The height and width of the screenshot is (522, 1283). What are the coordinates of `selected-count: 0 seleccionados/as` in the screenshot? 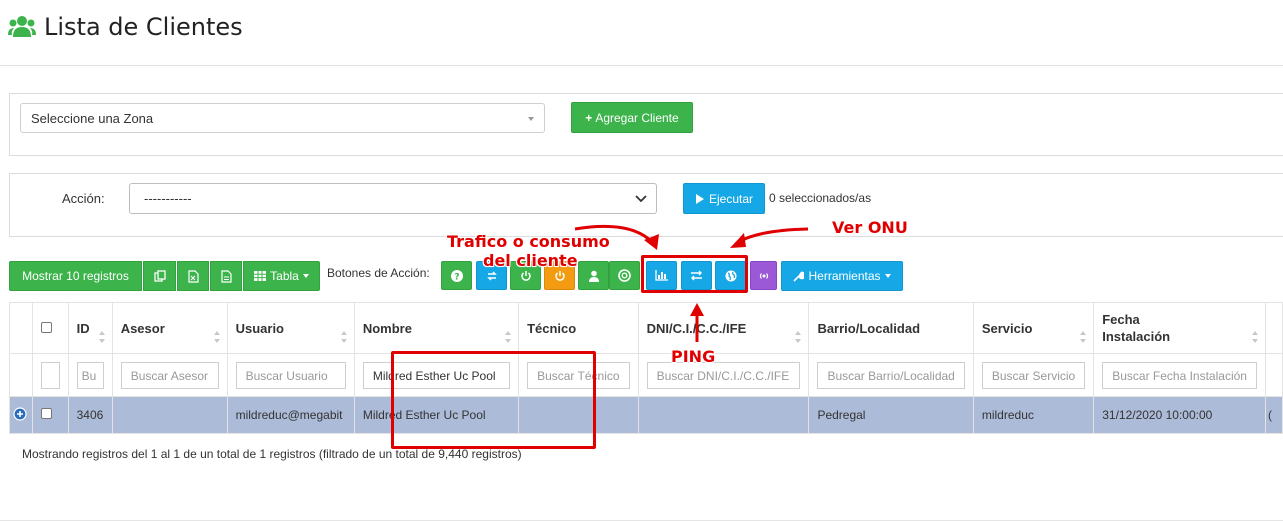 It's located at (820, 198).